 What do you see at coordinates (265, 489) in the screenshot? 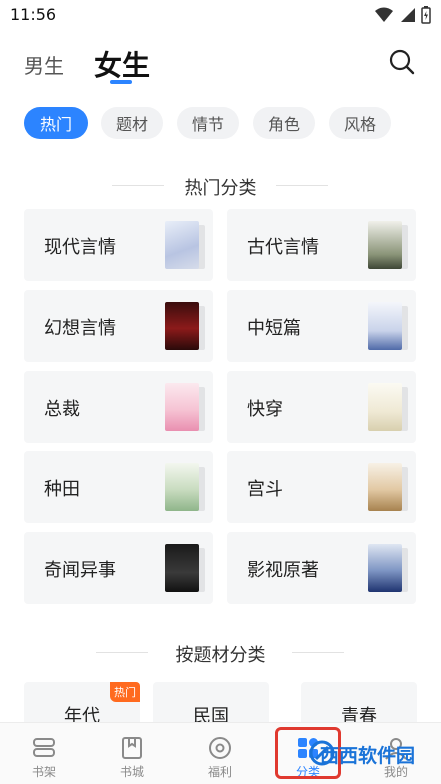
I see `category-label: 宫斗` at bounding box center [265, 489].